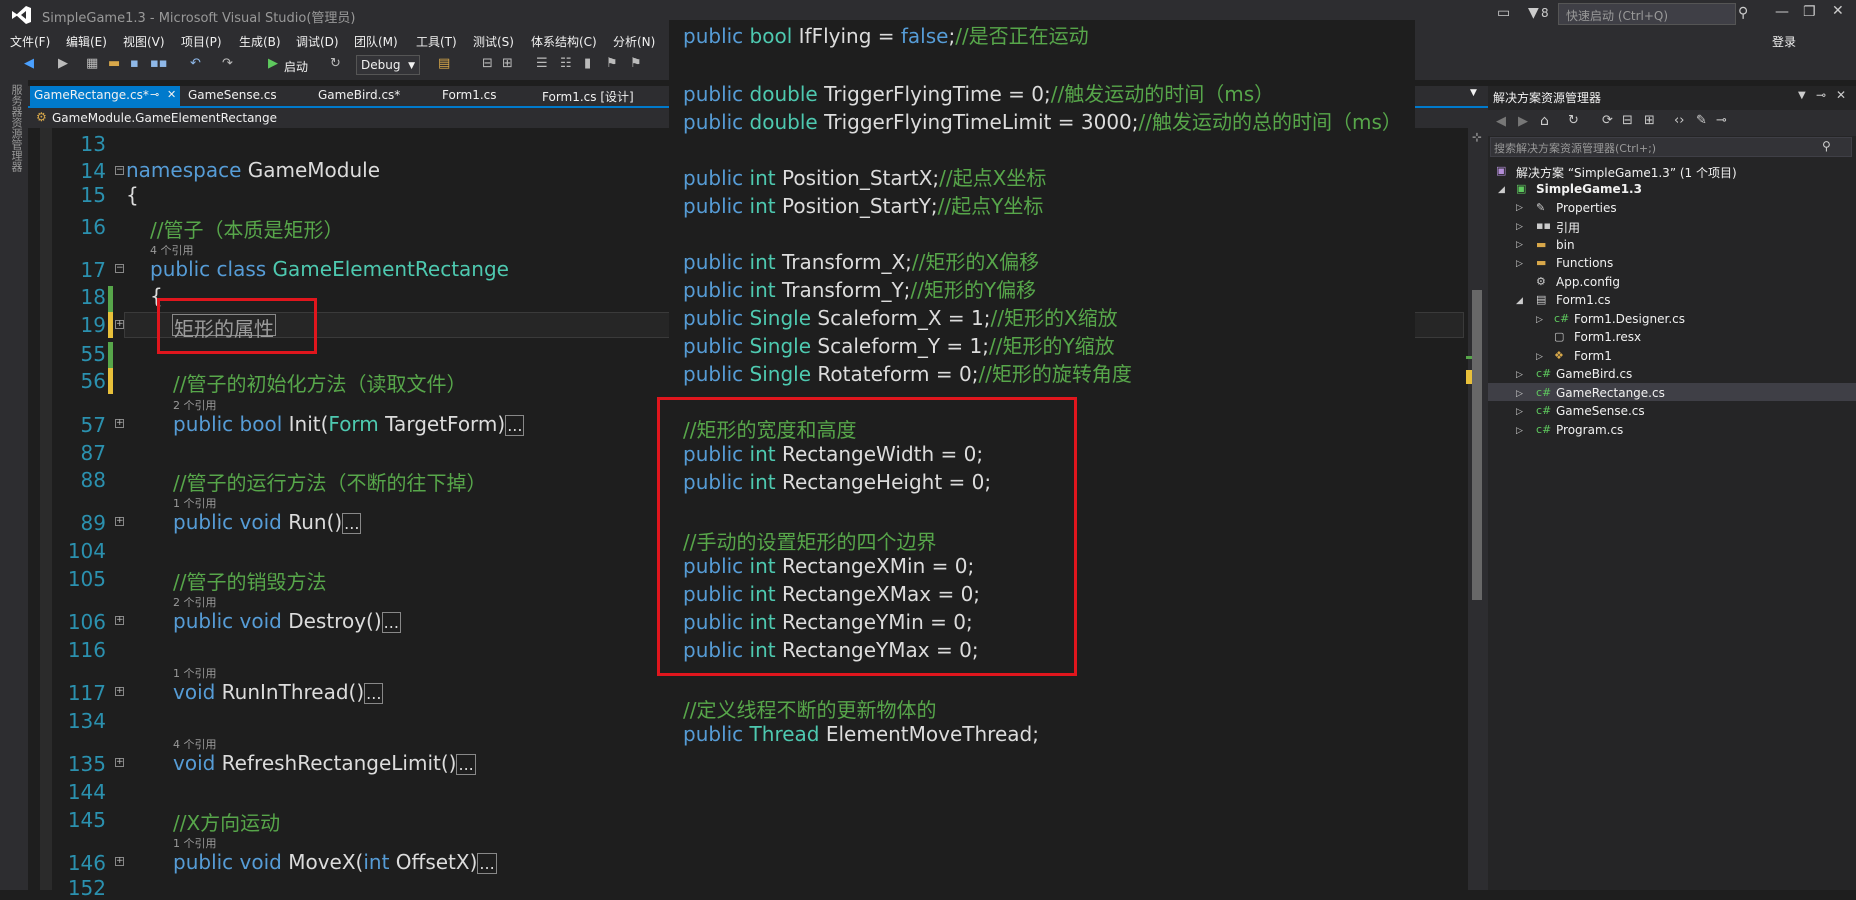  Describe the element at coordinates (1594, 374) in the screenshot. I see `tree-item-gamebird: GameBird.cs` at that location.